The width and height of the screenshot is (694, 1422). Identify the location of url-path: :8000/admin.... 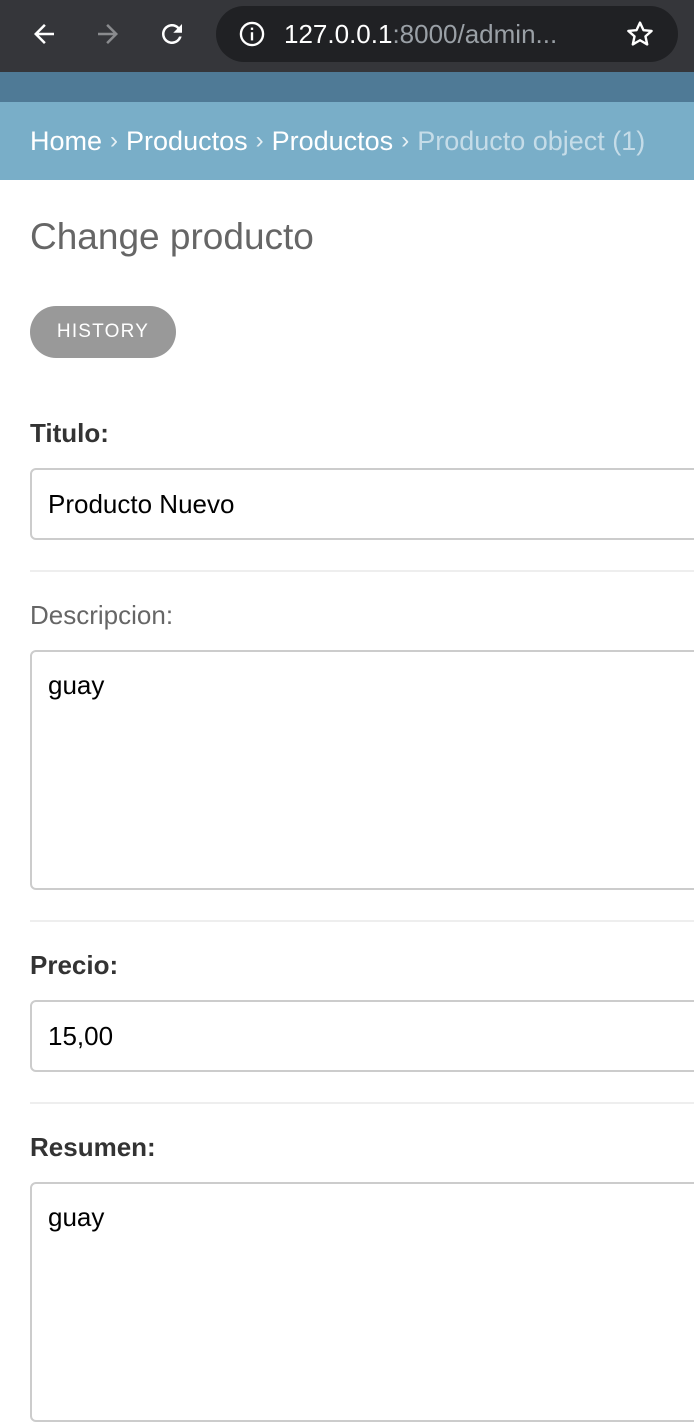
(475, 34).